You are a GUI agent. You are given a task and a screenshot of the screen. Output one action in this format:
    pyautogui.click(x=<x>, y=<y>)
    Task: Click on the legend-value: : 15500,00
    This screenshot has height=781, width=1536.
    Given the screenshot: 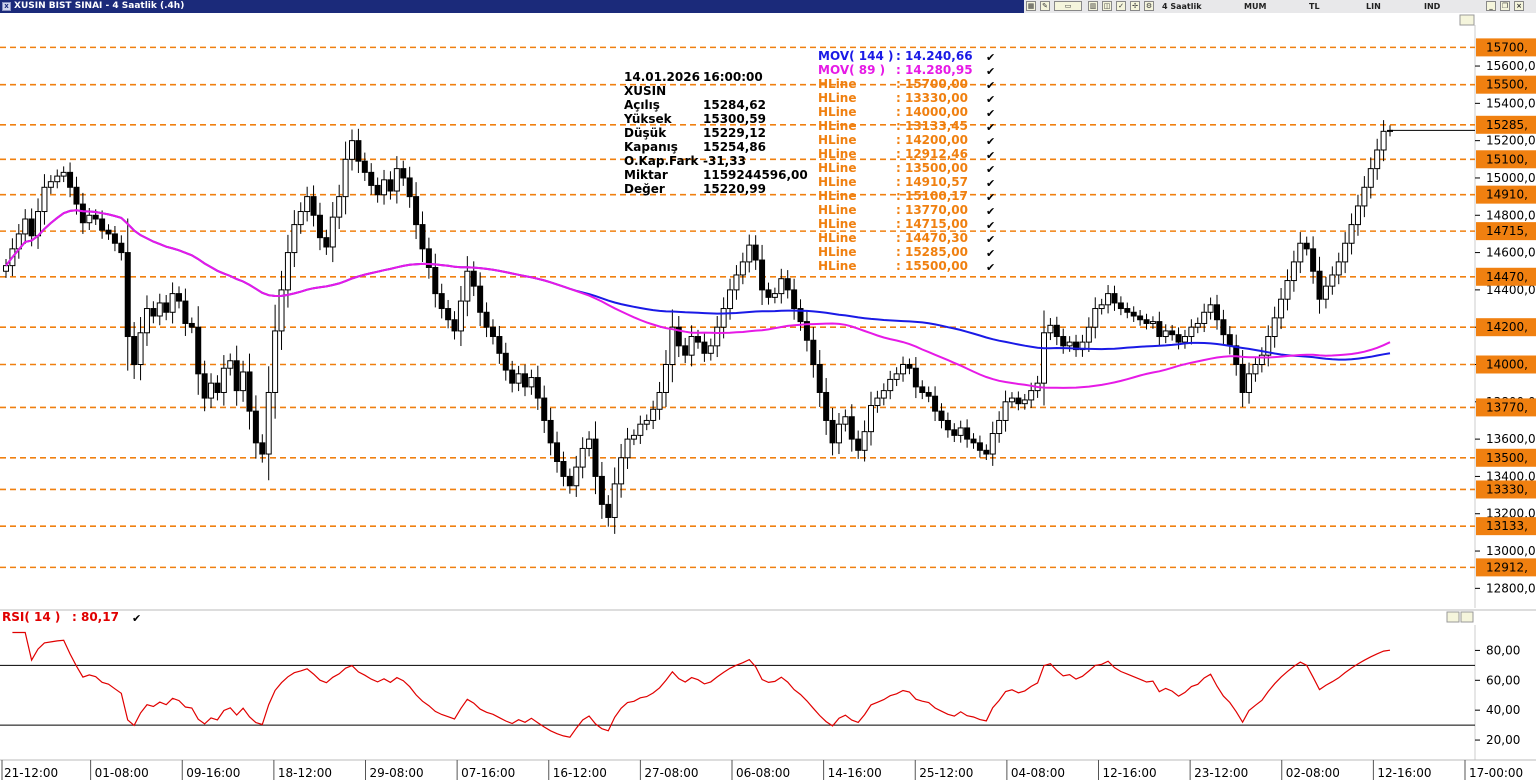 What is the action you would take?
    pyautogui.click(x=932, y=266)
    